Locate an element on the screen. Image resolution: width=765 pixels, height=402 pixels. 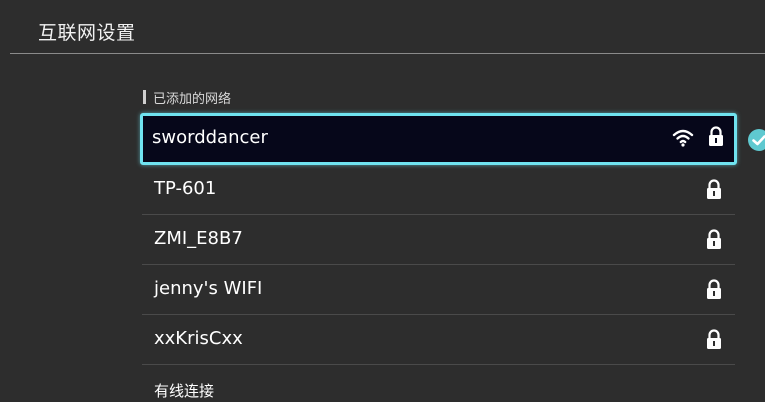
section-label: 已添加的网络 is located at coordinates (192, 99).